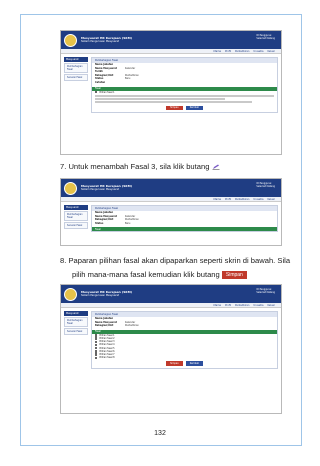 The image size is (320, 466). What do you see at coordinates (199, 83) in the screenshot?
I see `field-value` at bounding box center [199, 83].